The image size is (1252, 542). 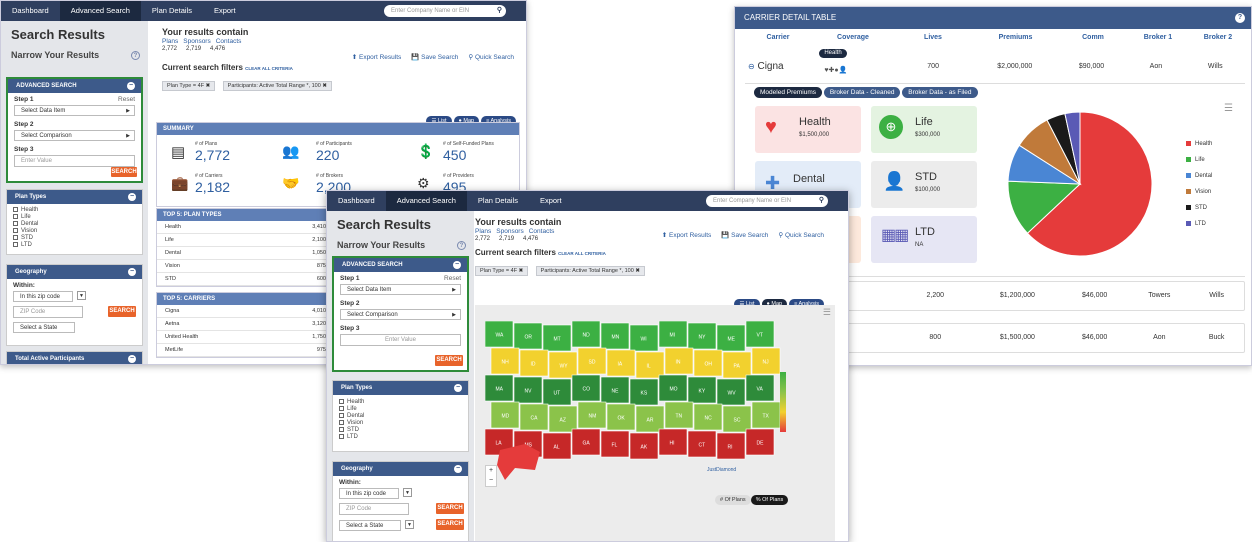 I want to click on zoom-out-button: −, so click(x=491, y=481).